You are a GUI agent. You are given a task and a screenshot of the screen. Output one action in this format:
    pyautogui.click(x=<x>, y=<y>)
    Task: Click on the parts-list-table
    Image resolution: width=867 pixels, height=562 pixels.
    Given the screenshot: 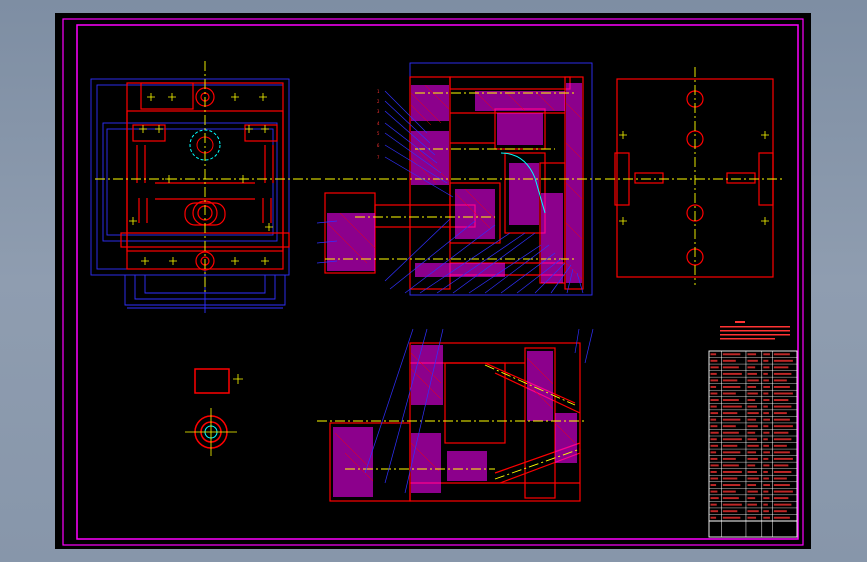 What is the action you would take?
    pyautogui.click(x=753, y=444)
    